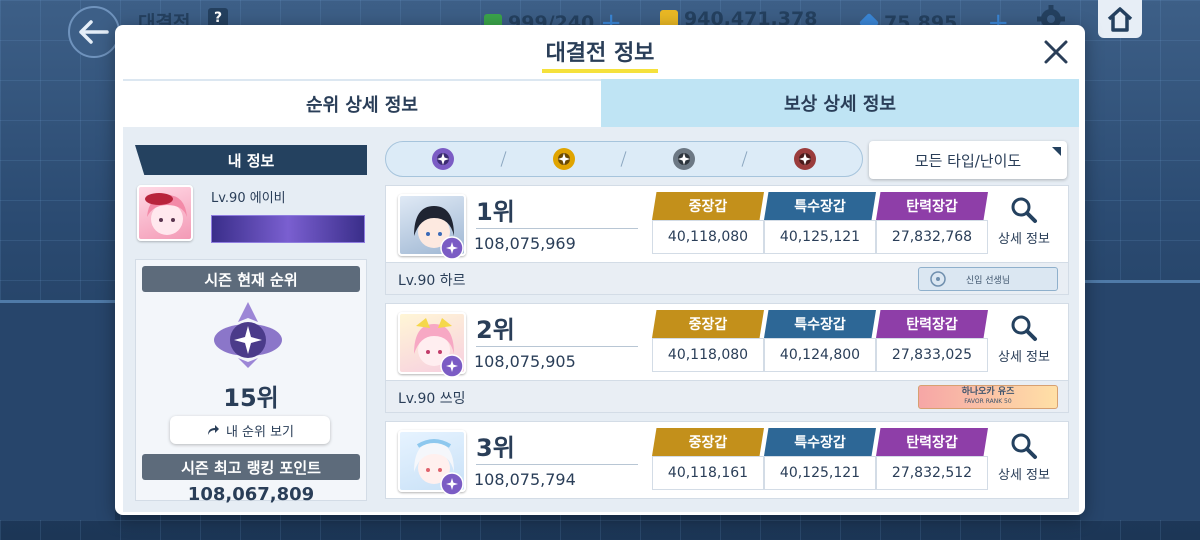 This screenshot has width=1200, height=540. What do you see at coordinates (1140, 400) in the screenshot?
I see `background-console-right` at bounding box center [1140, 400].